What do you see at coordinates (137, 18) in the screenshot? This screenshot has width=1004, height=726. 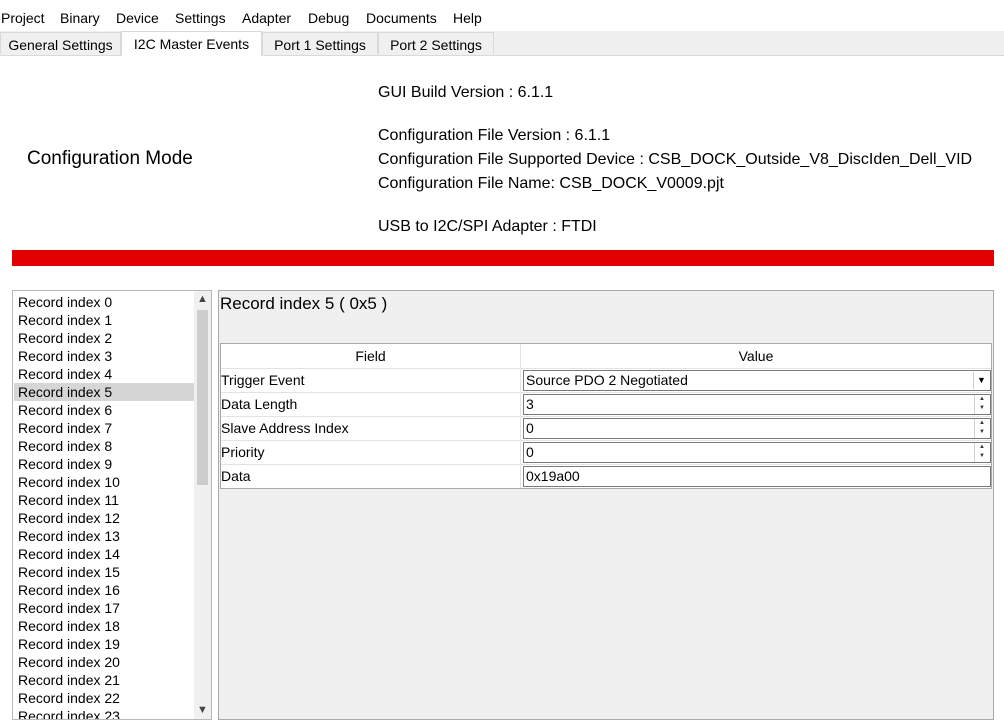 I see `menu-device: Device` at bounding box center [137, 18].